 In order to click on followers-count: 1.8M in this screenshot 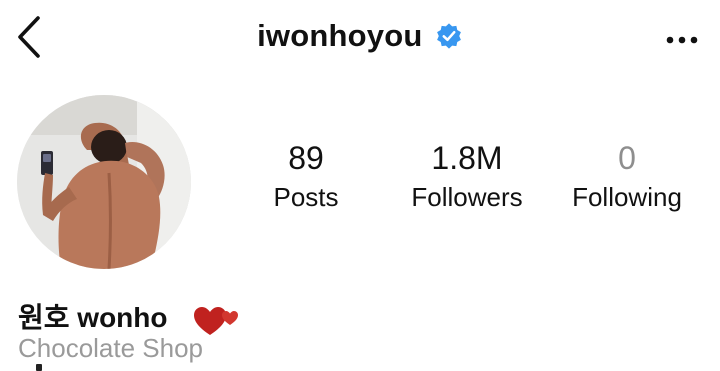, I will do `click(467, 158)`.